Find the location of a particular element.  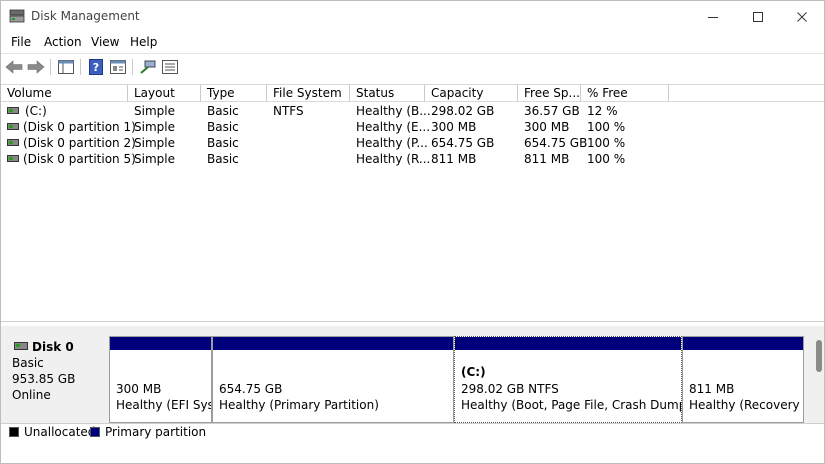

connect-button is located at coordinates (148, 67).